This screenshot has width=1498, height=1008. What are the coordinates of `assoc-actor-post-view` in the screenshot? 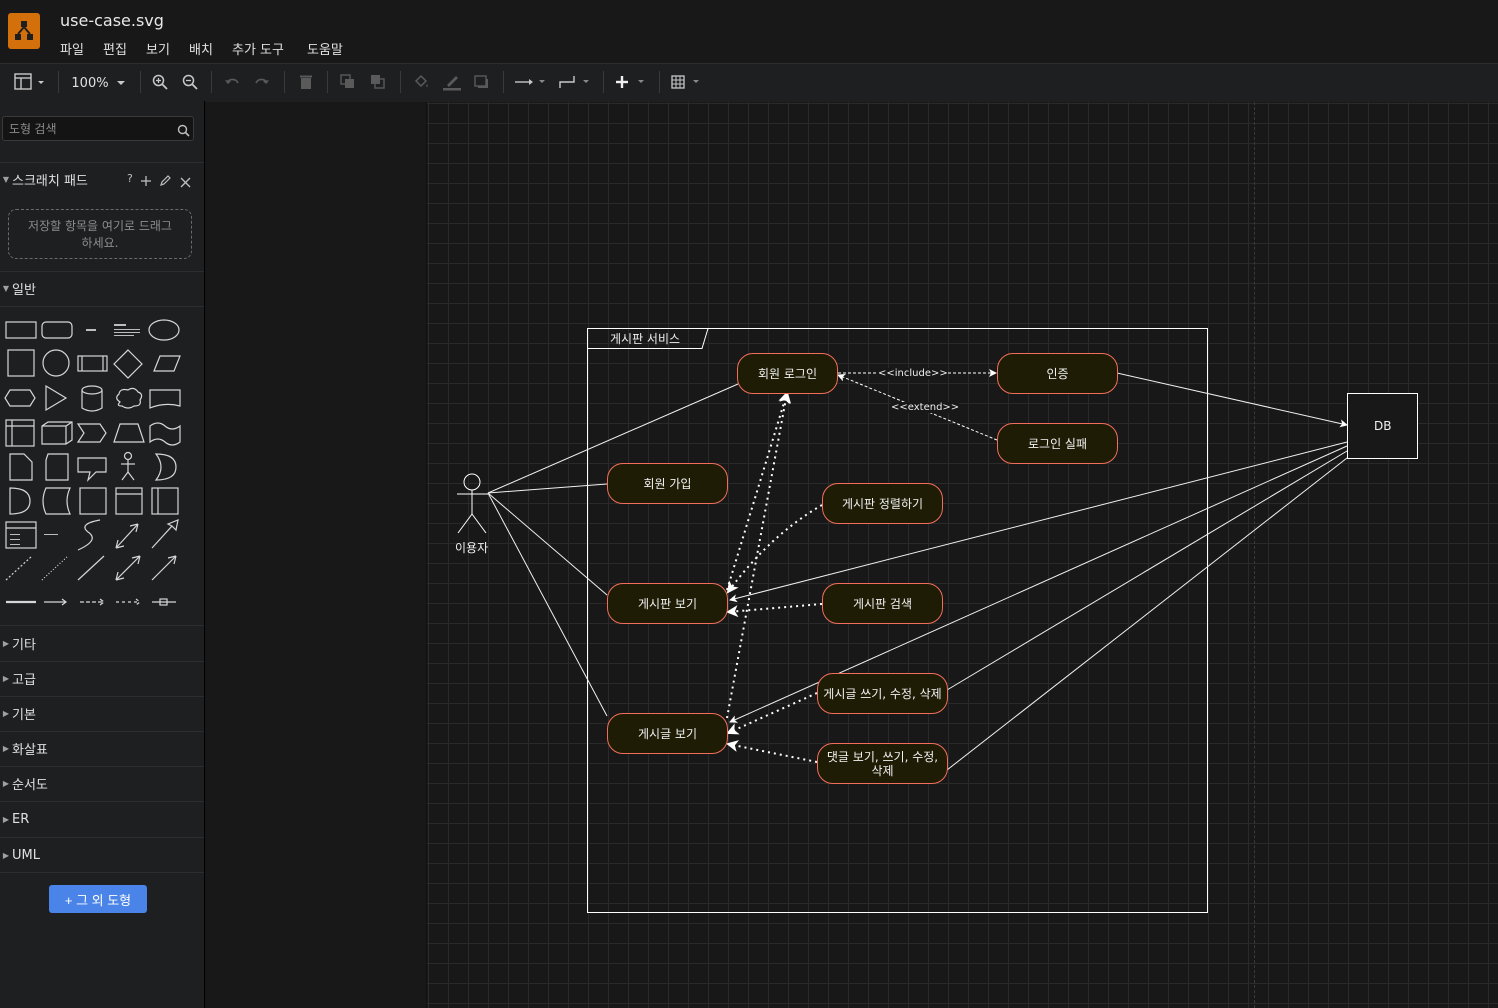 It's located at (547, 604).